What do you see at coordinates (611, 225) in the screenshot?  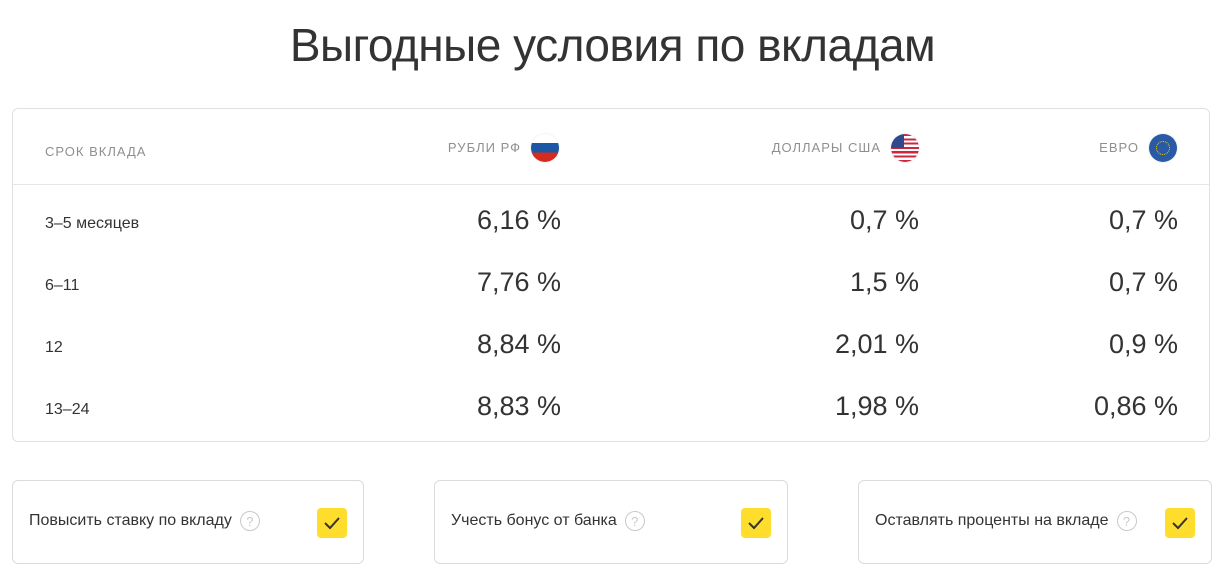 I see `table-row: 3–5 месяцев 6,16 % 0,7 % 0,7 %` at bounding box center [611, 225].